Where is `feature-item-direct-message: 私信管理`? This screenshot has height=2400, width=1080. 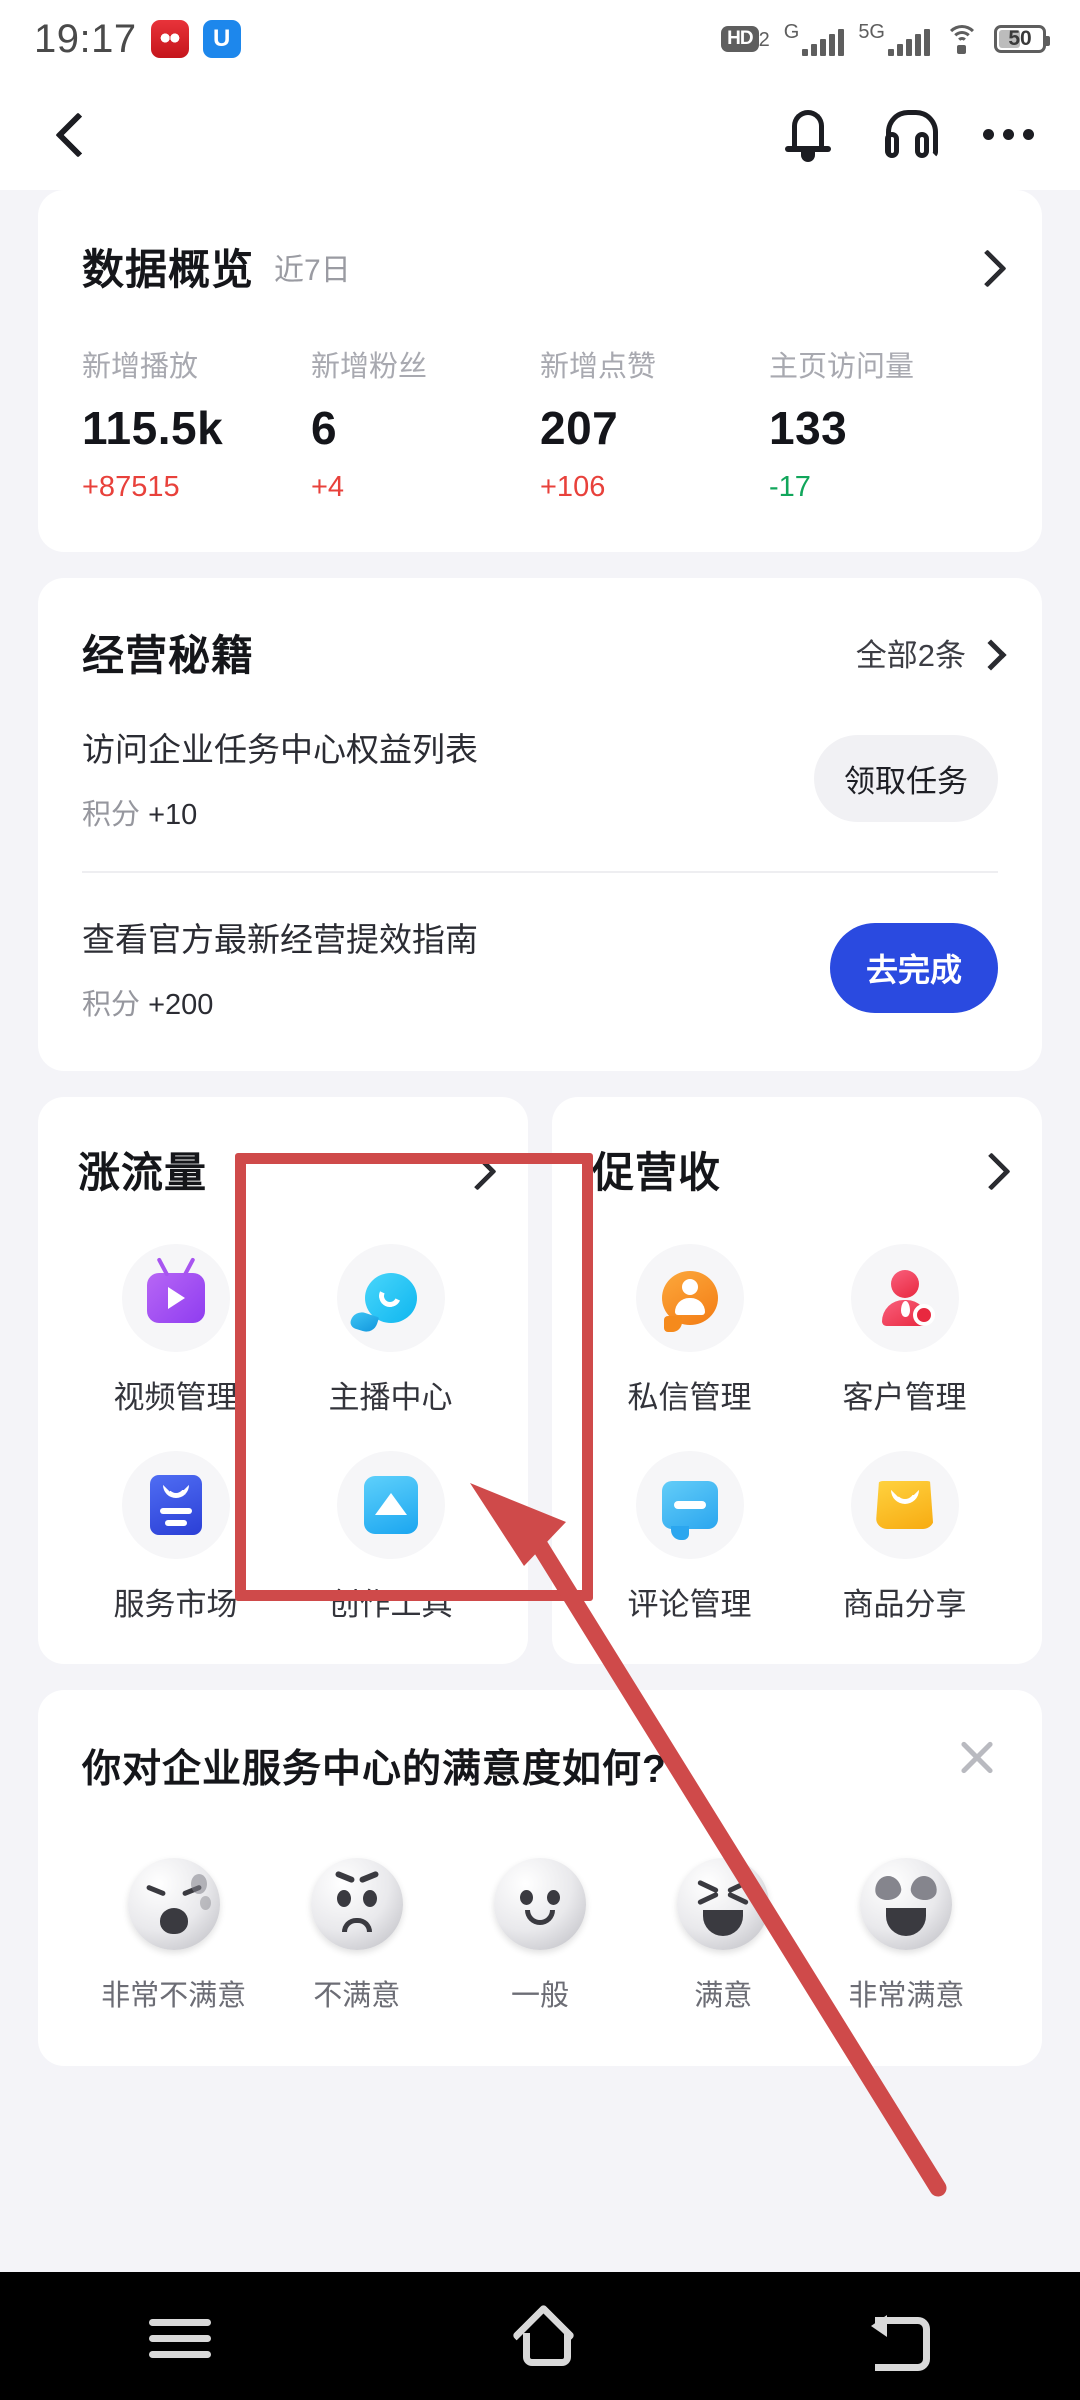
feature-item-direct-message: 私信管理 is located at coordinates (689, 1330).